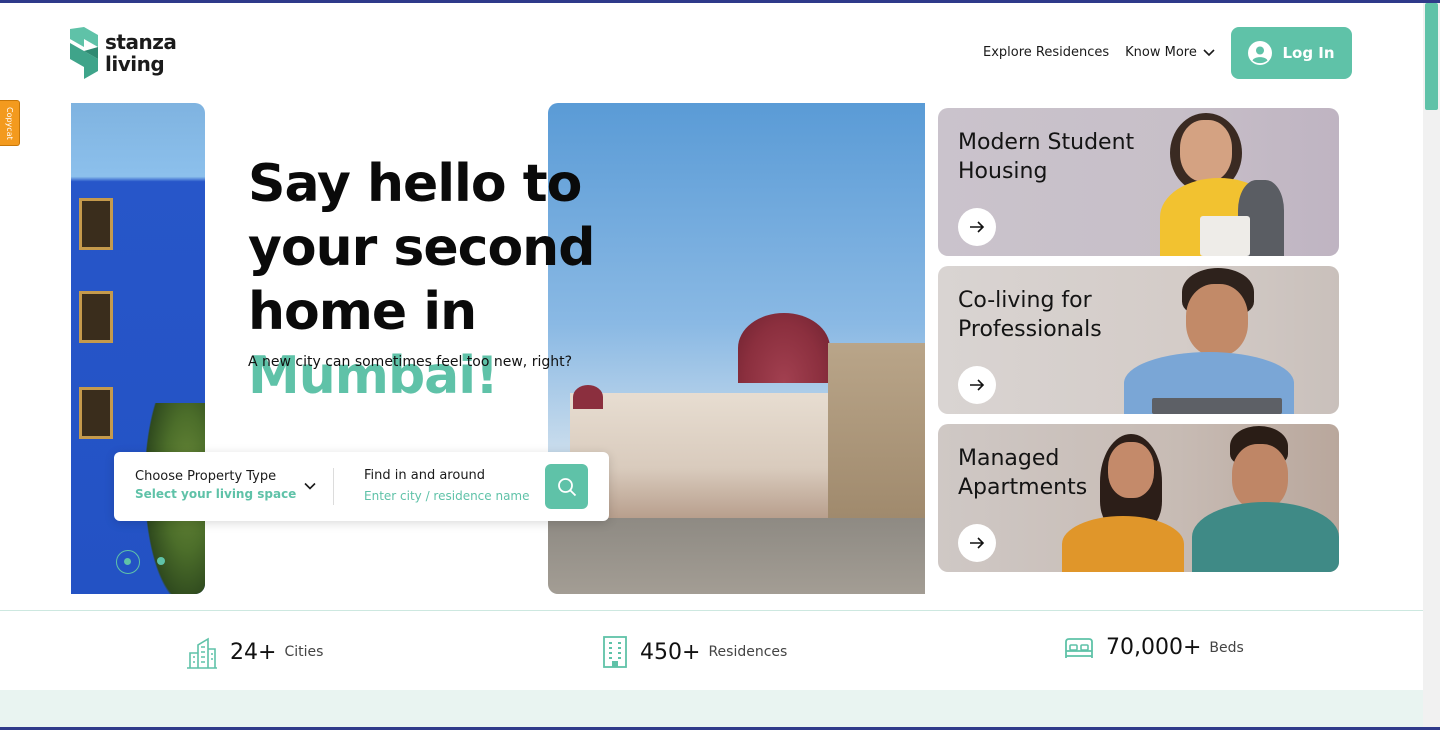 The width and height of the screenshot is (1440, 730). Describe the element at coordinates (748, 652) in the screenshot. I see `stat-label: Residences` at that location.